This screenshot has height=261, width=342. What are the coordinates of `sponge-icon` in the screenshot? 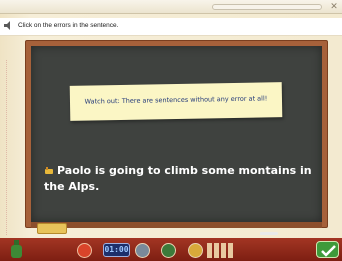 It's located at (52, 228).